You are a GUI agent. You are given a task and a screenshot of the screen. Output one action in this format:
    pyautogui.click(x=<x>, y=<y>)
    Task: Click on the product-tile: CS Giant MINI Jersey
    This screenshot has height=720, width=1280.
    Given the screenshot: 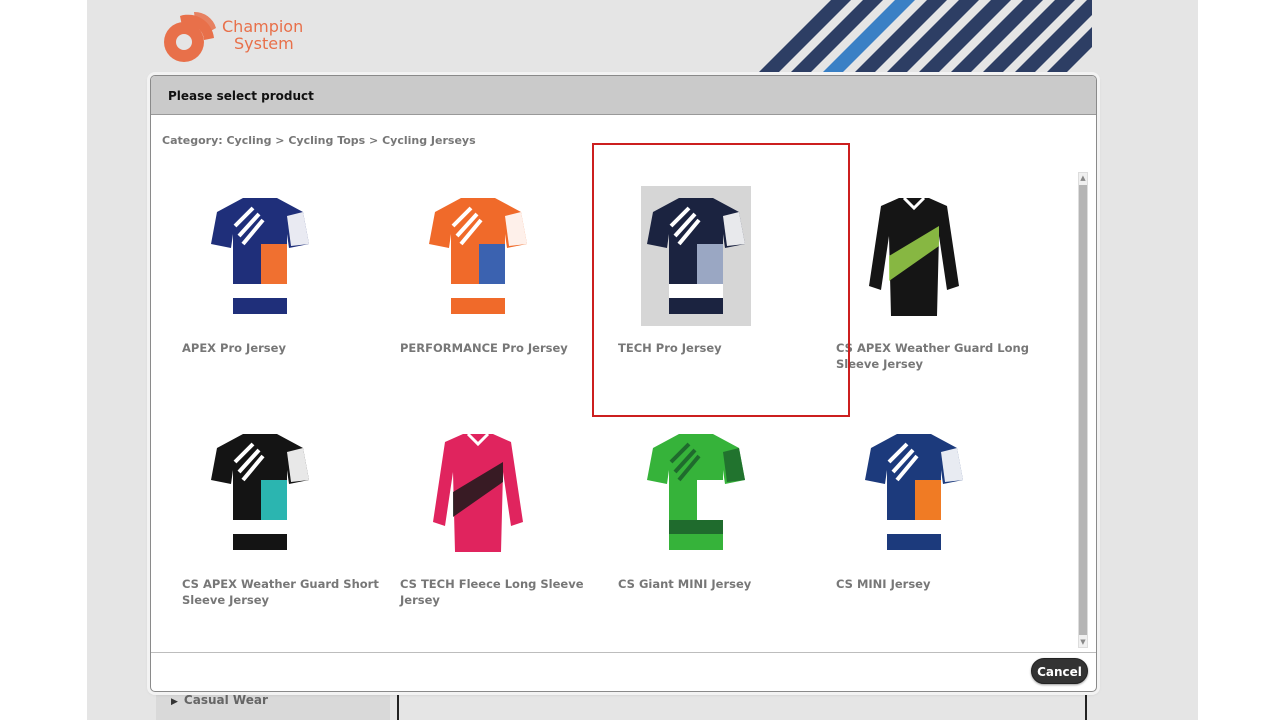 What is the action you would take?
    pyautogui.click(x=696, y=522)
    